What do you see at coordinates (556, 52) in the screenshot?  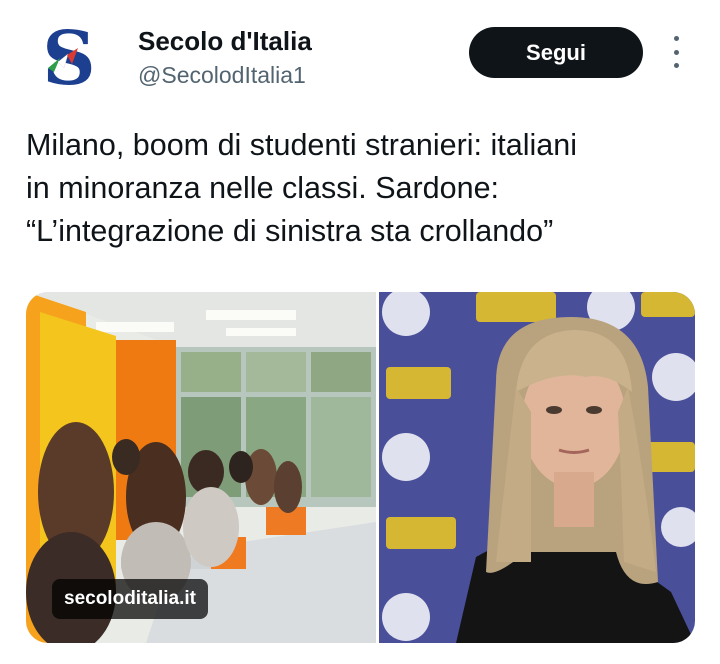 I see `follow-button: Segui` at bounding box center [556, 52].